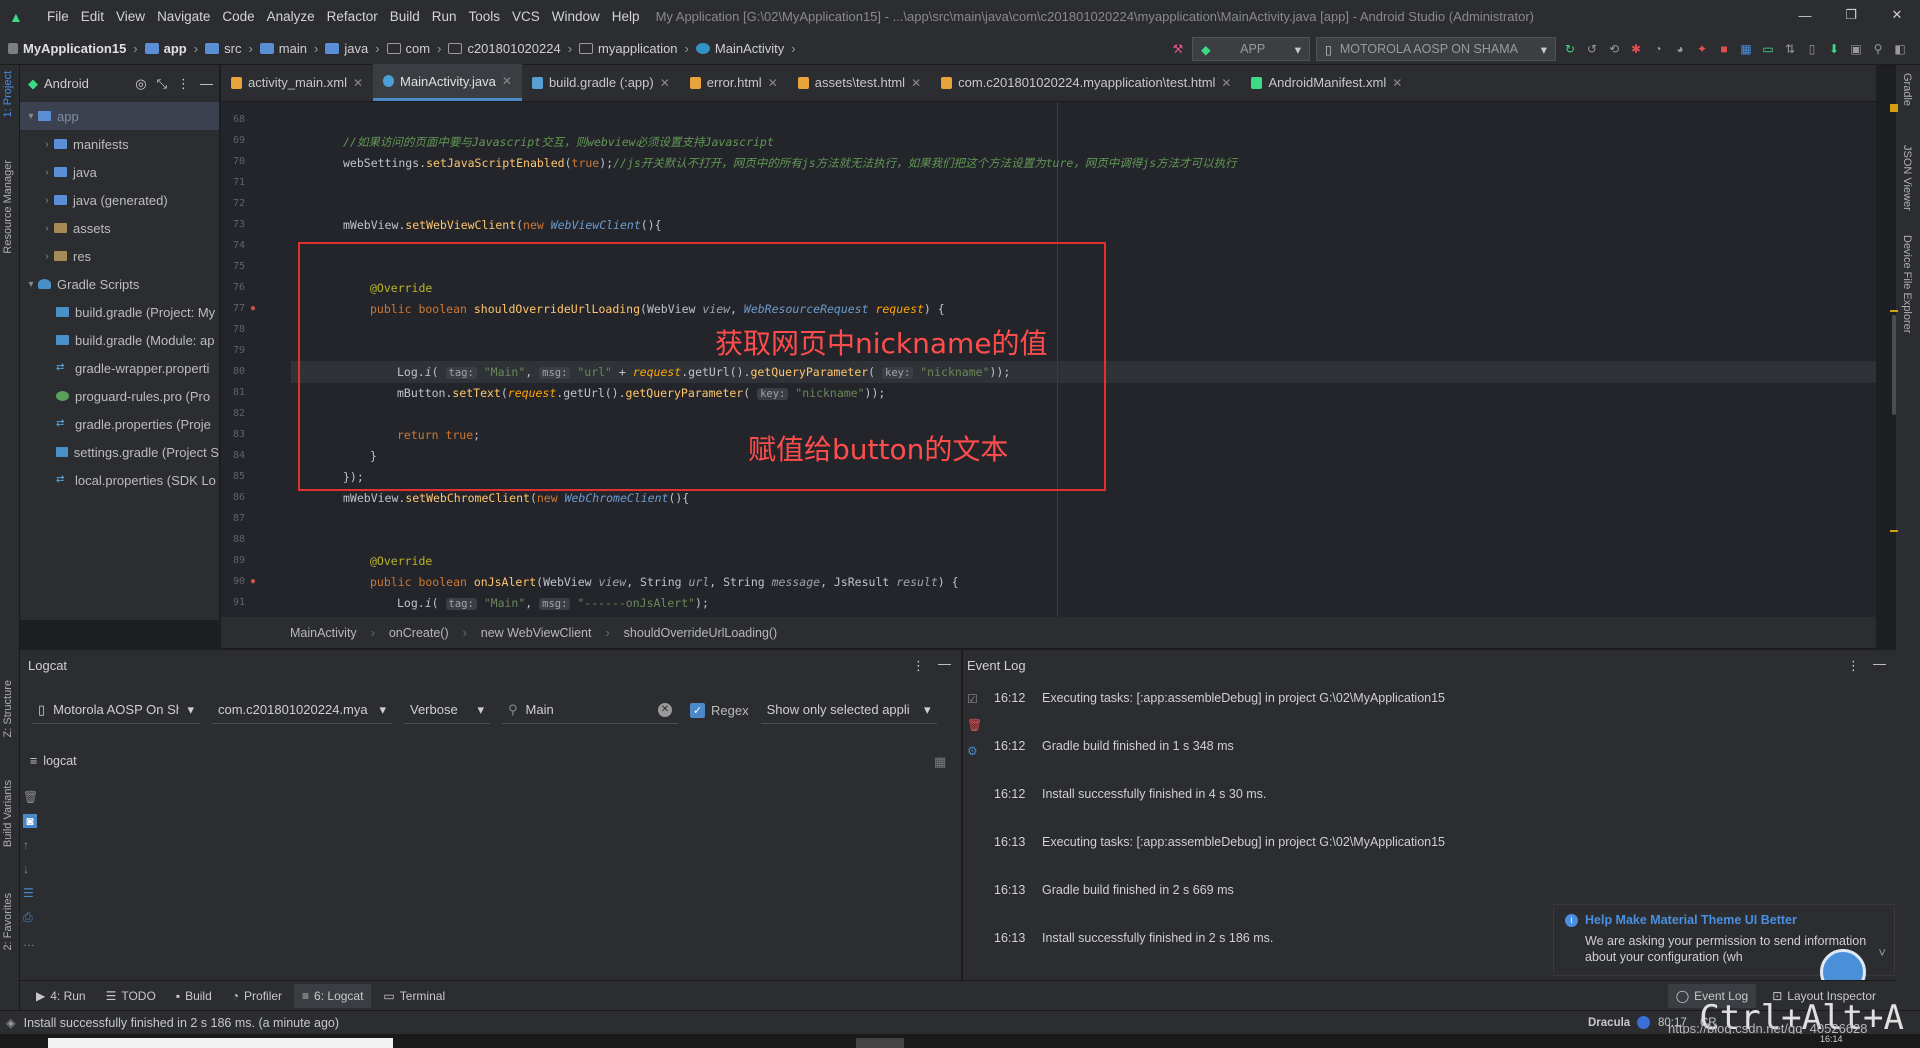 The image size is (1920, 1048). Describe the element at coordinates (418, 48) in the screenshot. I see `nav-crumb-com: com` at that location.